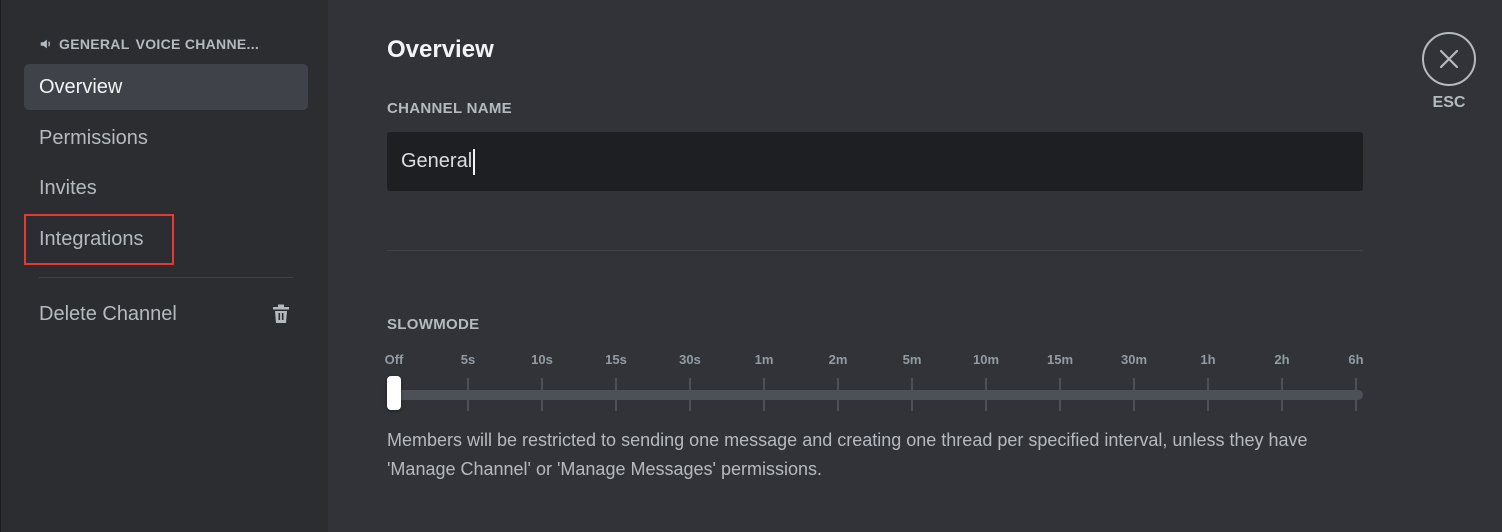 This screenshot has height=532, width=1502. I want to click on sidebar-item-label: Invites, so click(68, 187).